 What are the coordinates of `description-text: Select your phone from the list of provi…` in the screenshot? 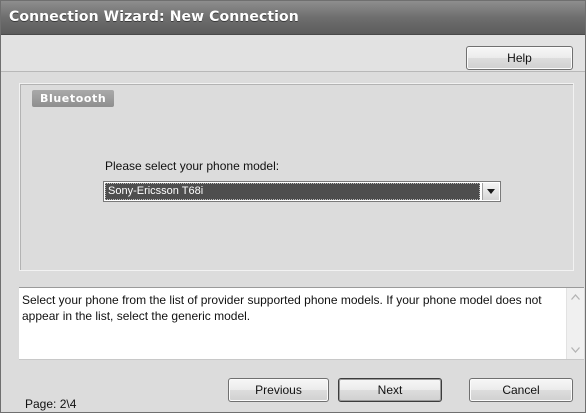 It's located at (282, 308).